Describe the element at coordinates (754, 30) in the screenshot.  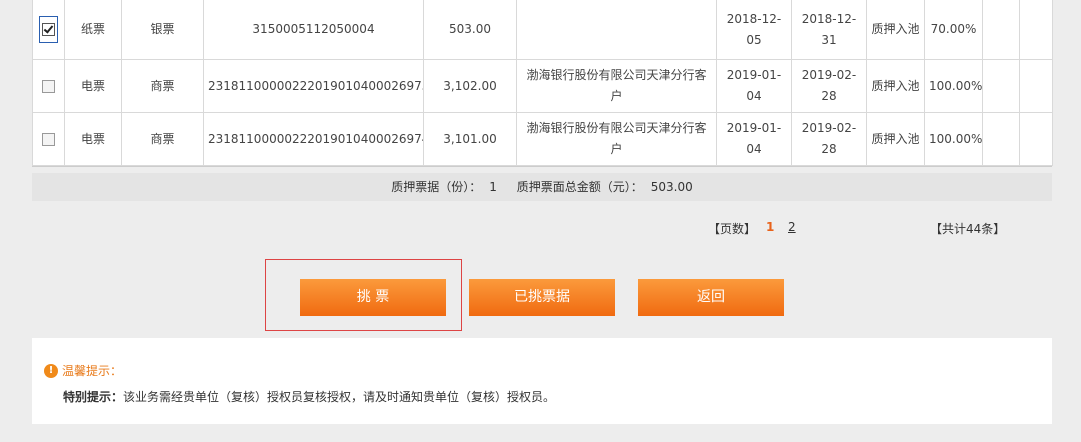
I see `cell-issue-date: 2018-12-05` at that location.